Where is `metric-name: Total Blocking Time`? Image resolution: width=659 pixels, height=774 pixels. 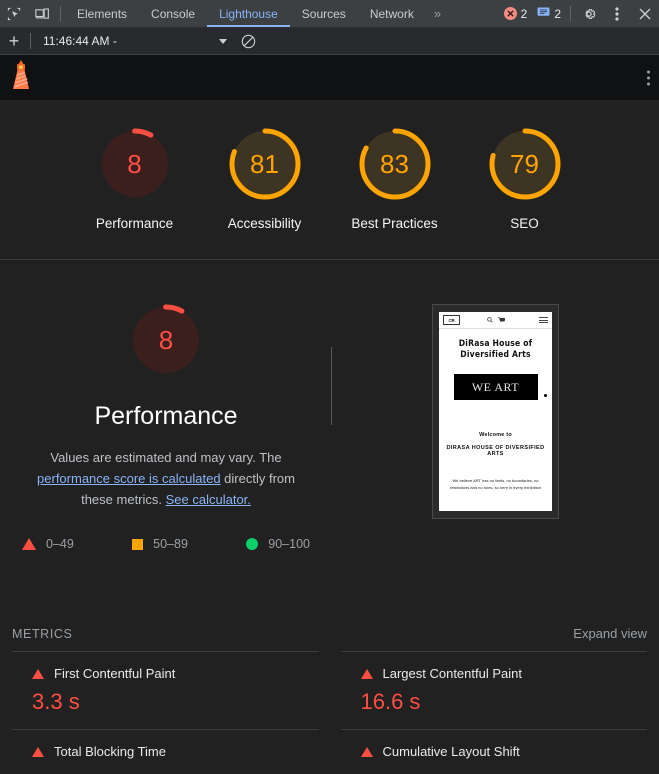 metric-name: Total Blocking Time is located at coordinates (110, 751).